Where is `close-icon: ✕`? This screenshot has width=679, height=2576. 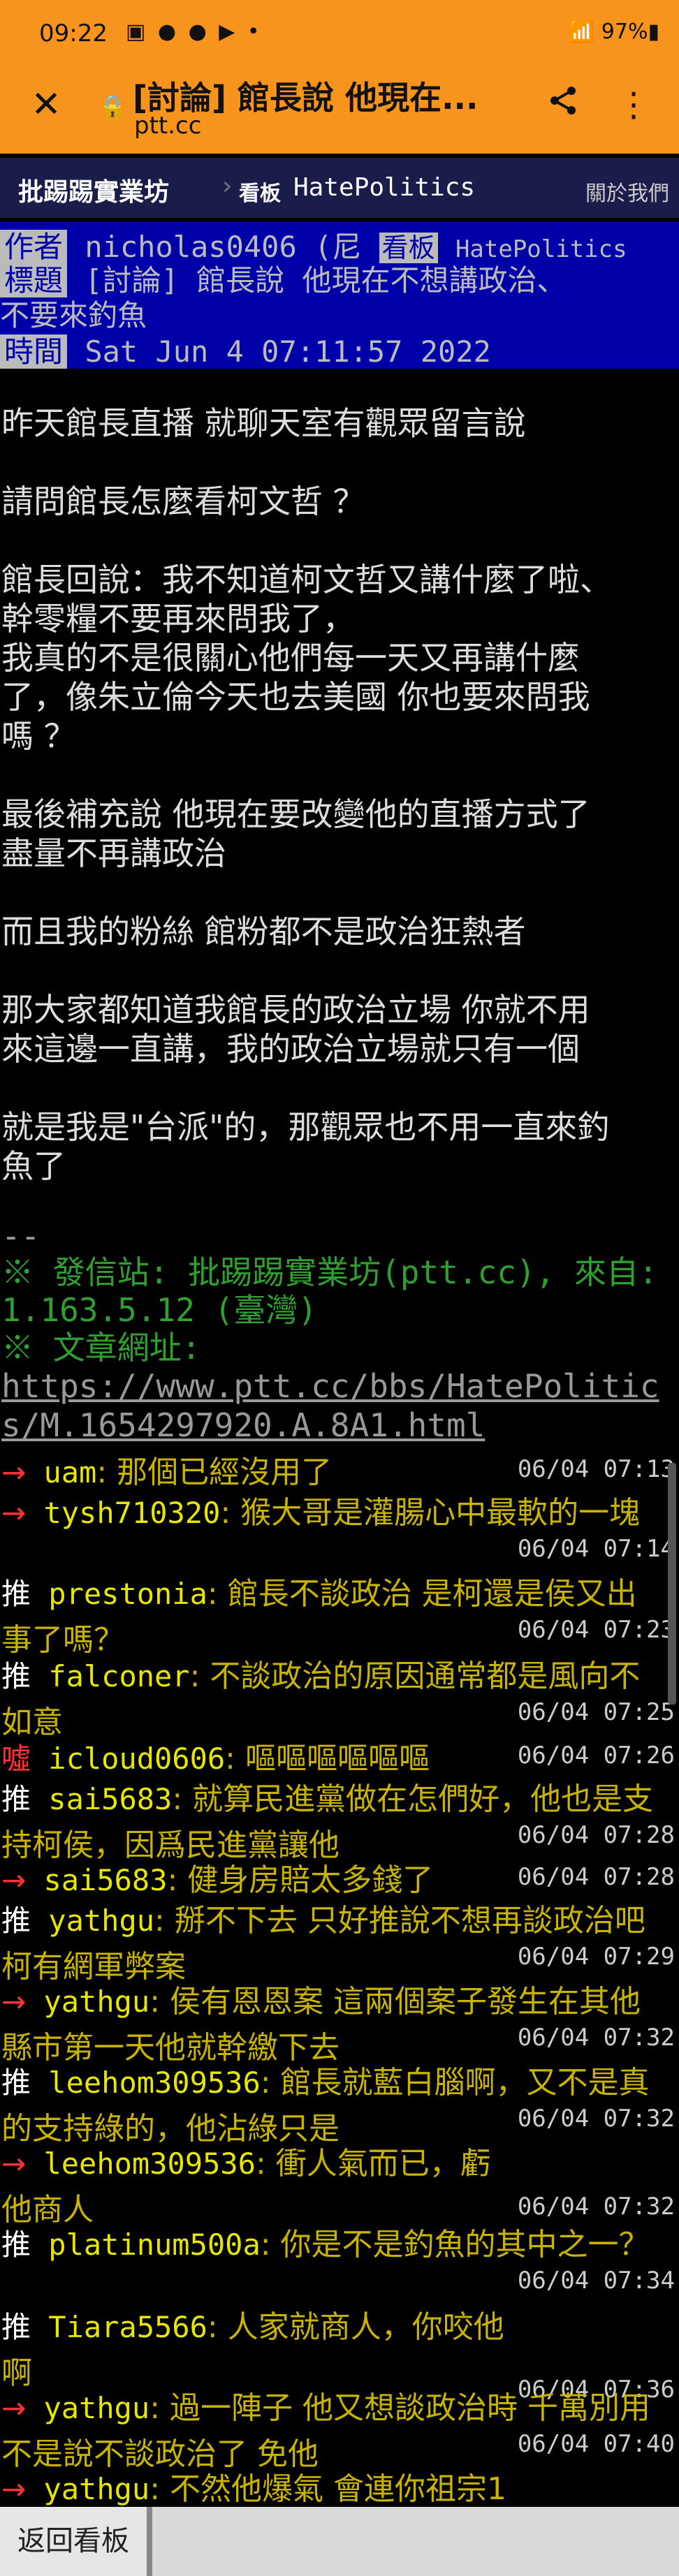
close-icon: ✕ is located at coordinates (46, 105).